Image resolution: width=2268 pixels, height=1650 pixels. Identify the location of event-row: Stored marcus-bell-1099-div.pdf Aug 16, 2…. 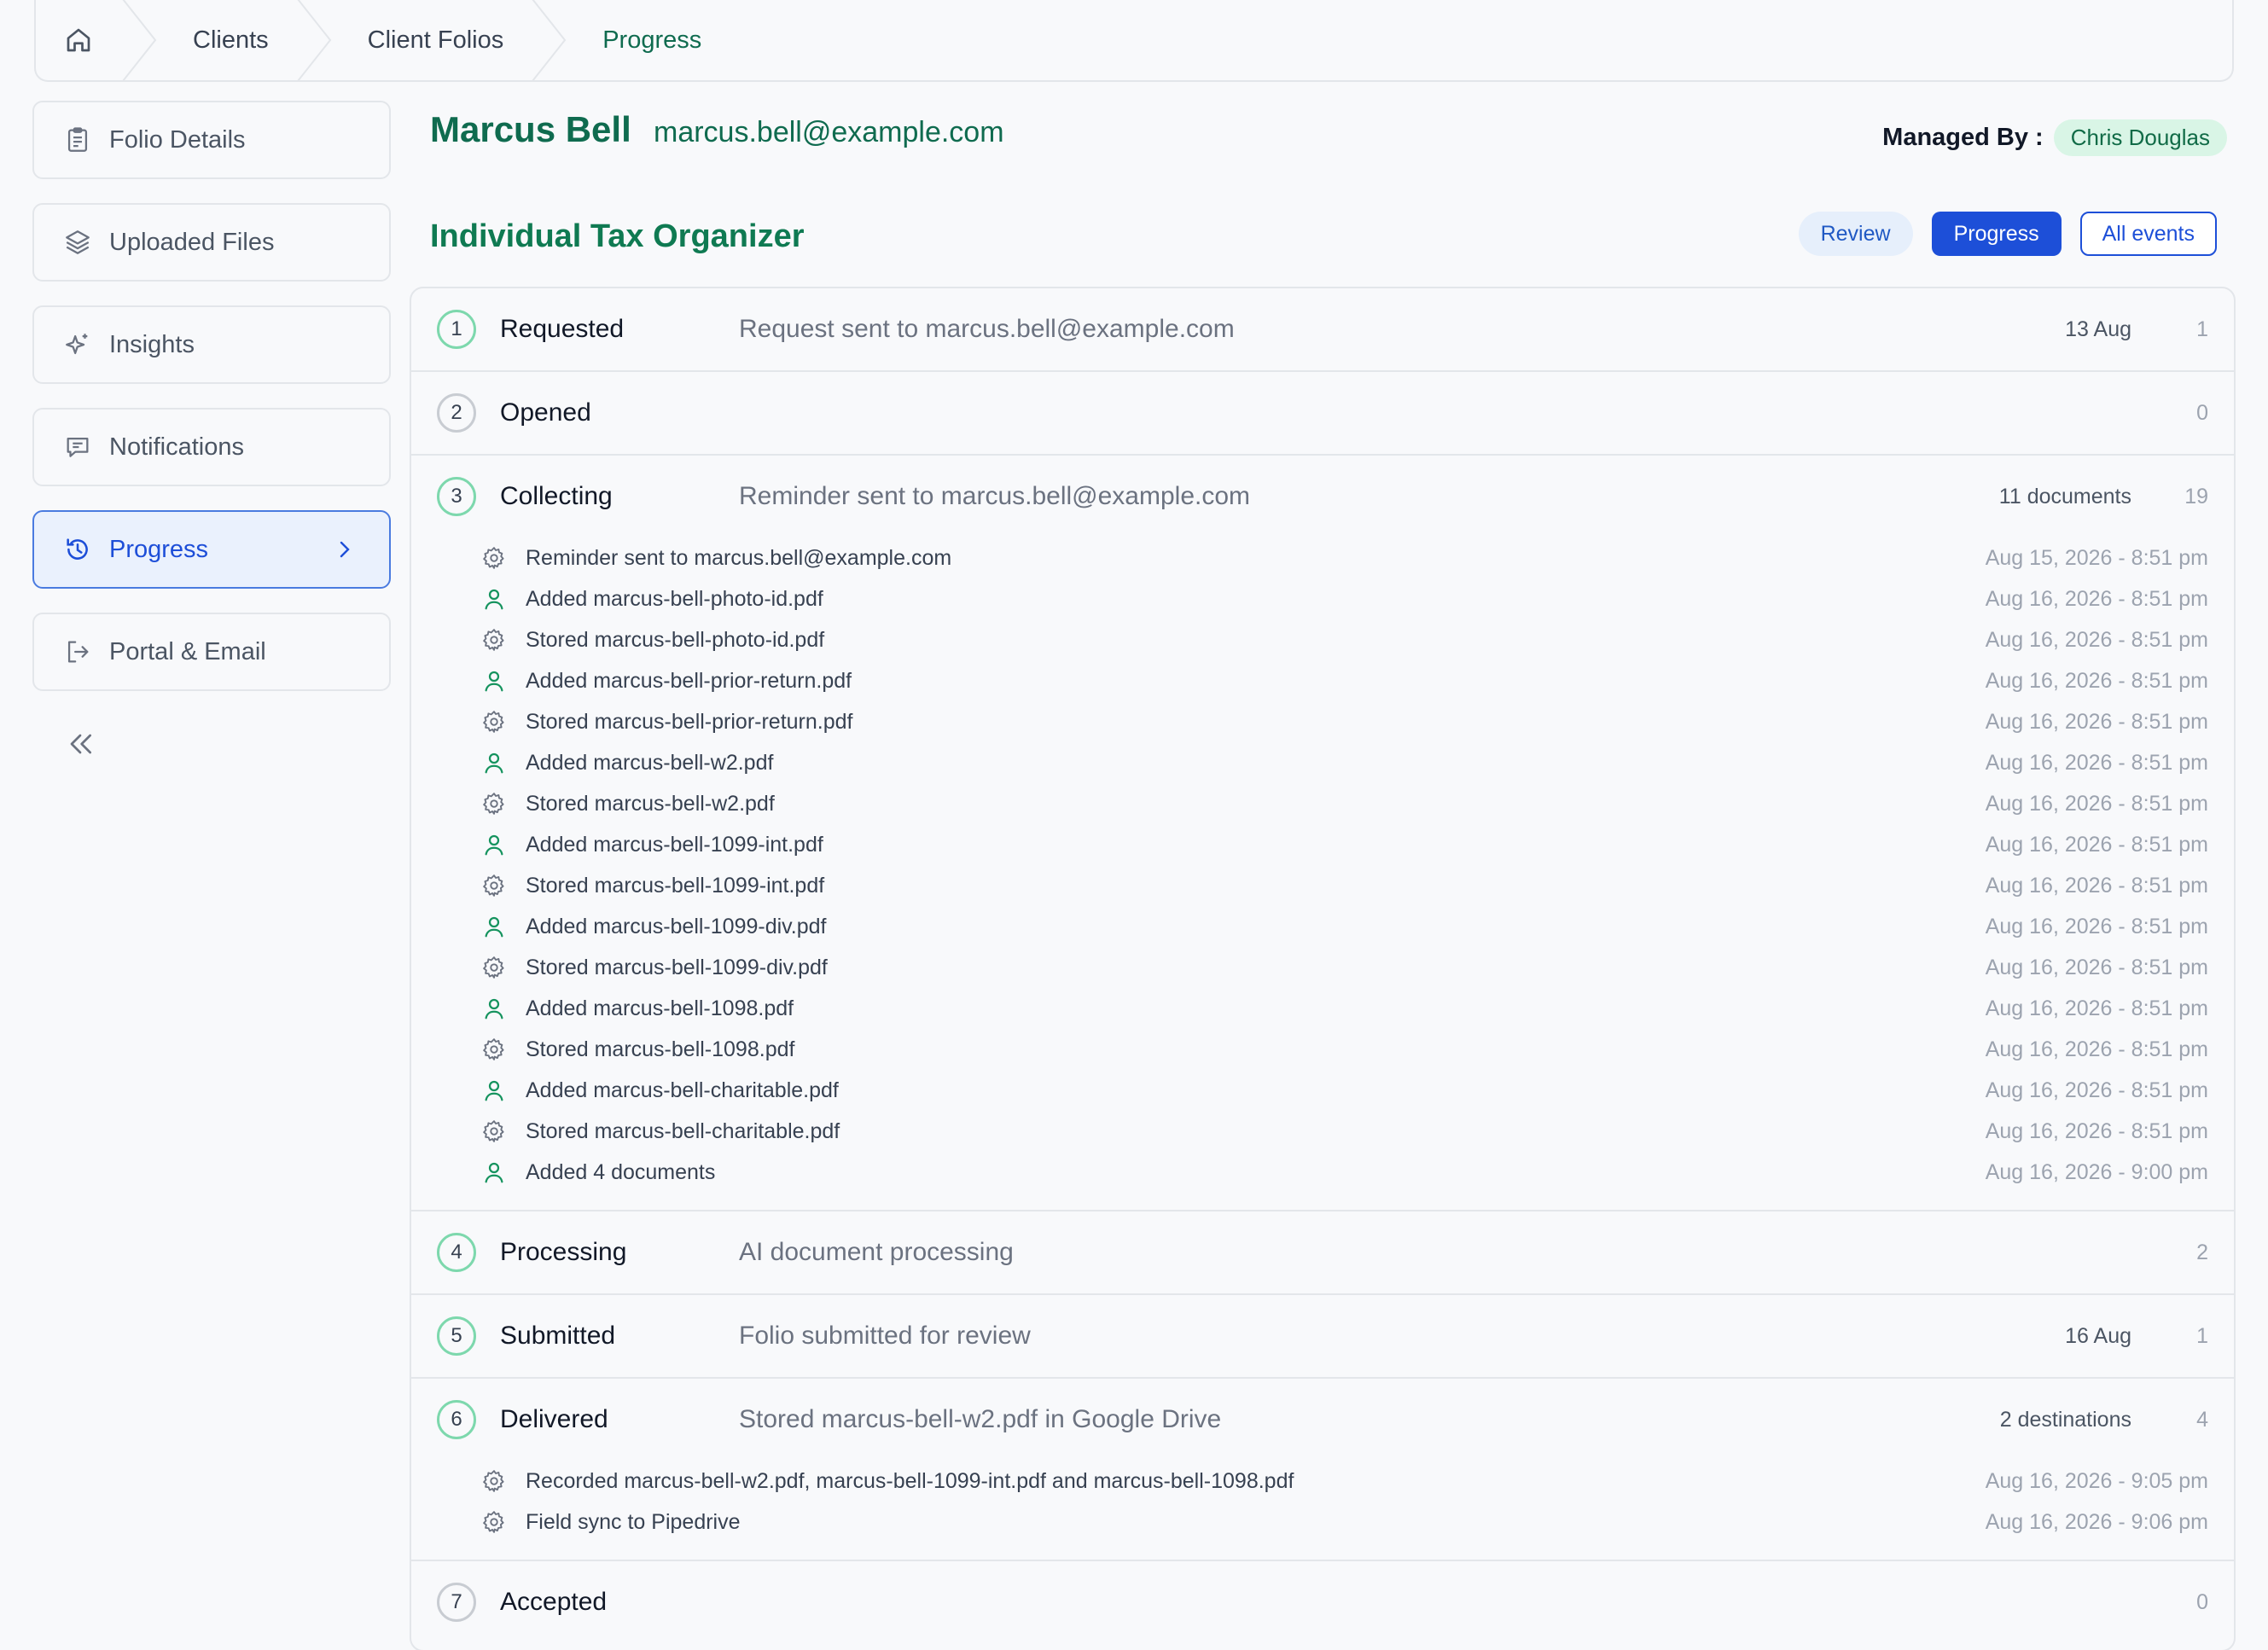
(1322, 967).